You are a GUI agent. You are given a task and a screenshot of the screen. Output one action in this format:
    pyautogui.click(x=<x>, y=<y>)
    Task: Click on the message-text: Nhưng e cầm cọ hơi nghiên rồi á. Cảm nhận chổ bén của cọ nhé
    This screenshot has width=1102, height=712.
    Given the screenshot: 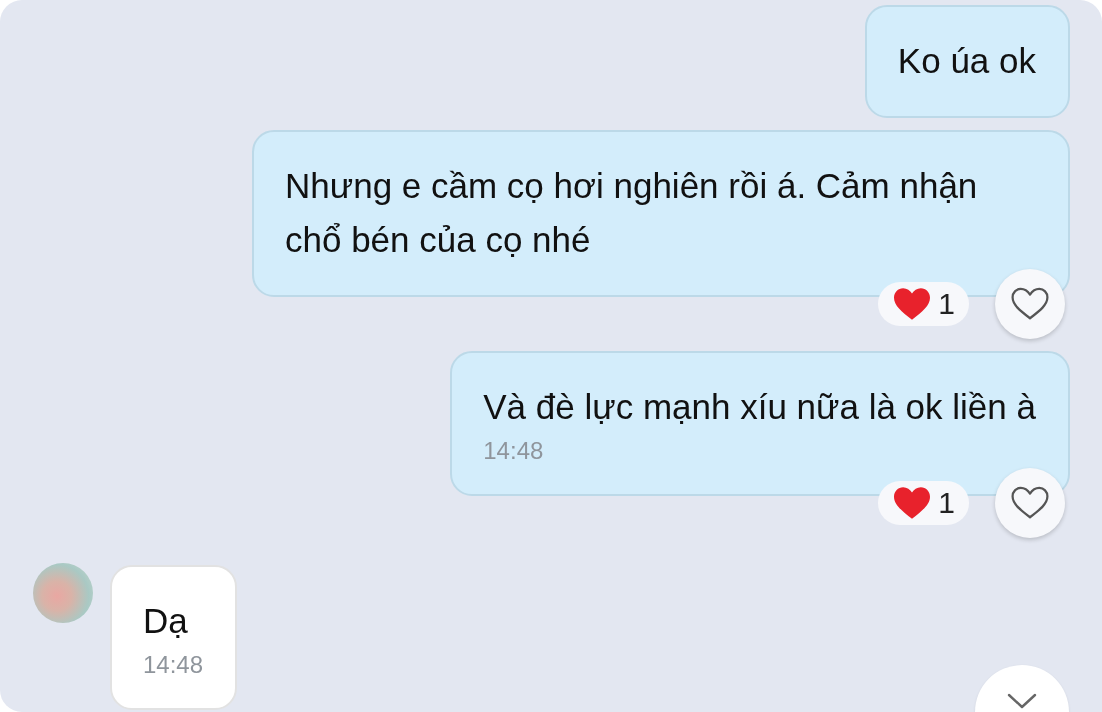 What is the action you would take?
    pyautogui.click(x=632, y=213)
    